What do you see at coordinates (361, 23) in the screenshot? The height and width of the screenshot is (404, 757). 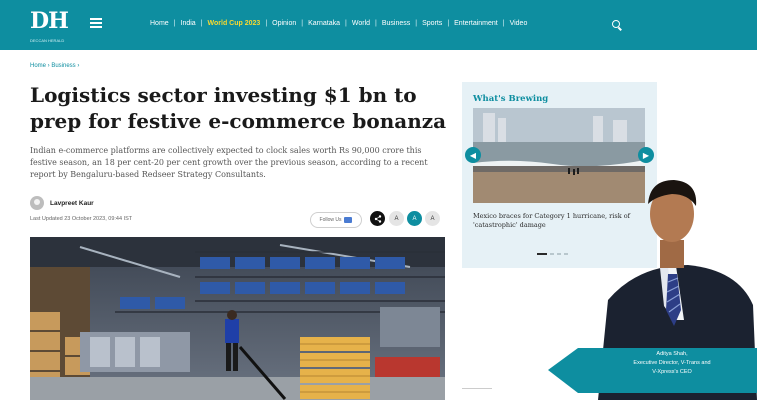 I see `nav-item-world: World` at bounding box center [361, 23].